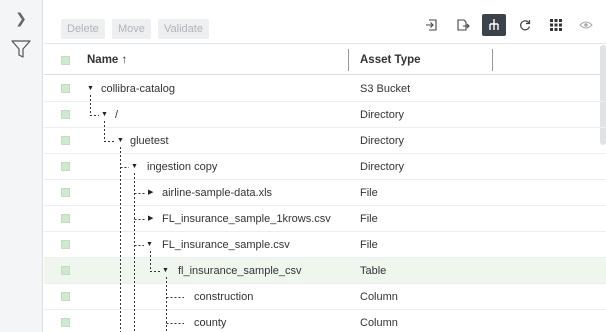 Image resolution: width=606 pixels, height=332 pixels. What do you see at coordinates (325, 167) in the screenshot?
I see `table-row: ▼ ingestion copy Directory` at bounding box center [325, 167].